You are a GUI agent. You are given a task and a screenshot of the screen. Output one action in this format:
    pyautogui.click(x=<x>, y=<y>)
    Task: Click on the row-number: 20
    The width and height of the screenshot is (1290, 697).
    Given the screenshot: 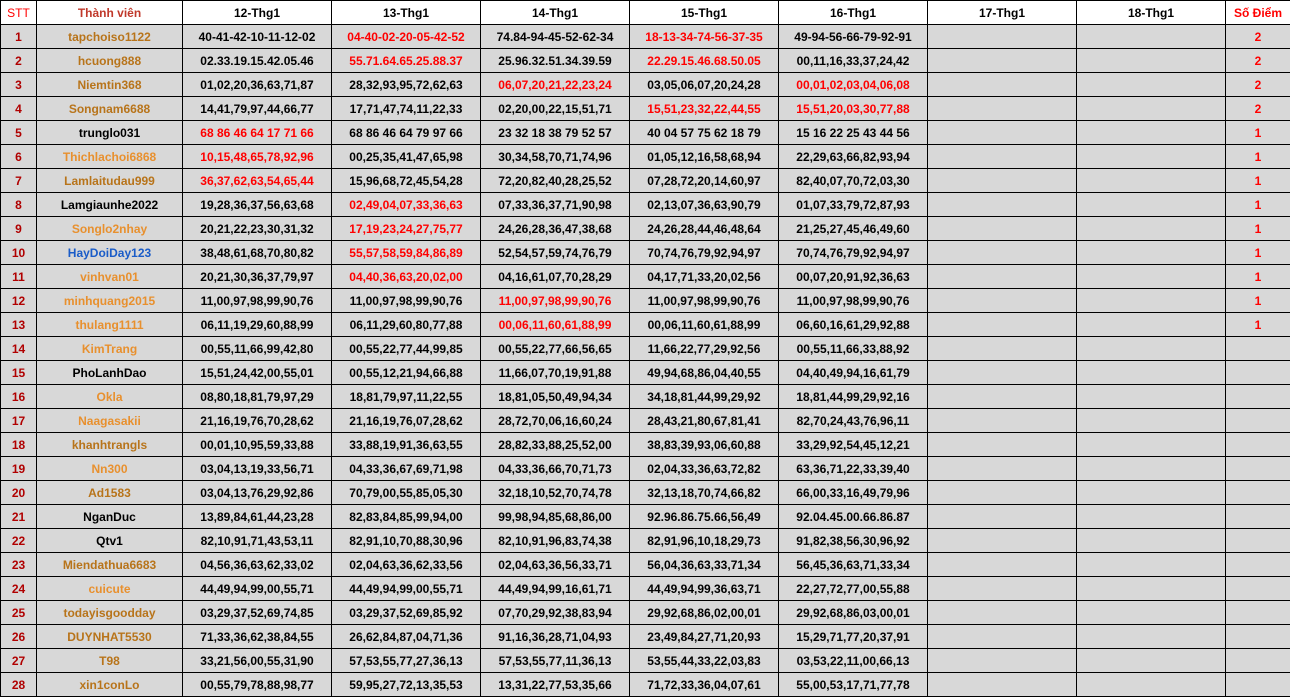 What is the action you would take?
    pyautogui.click(x=18, y=492)
    